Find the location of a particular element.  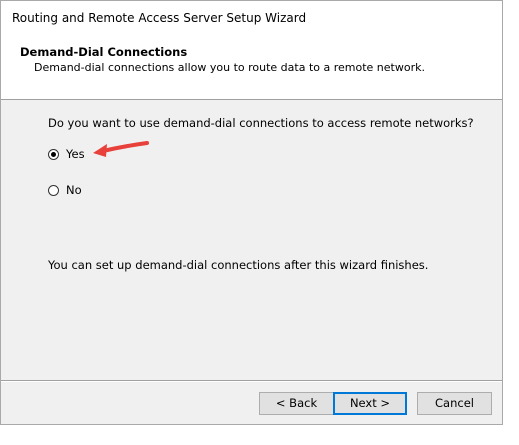

next-button: Next > is located at coordinates (370, 403).